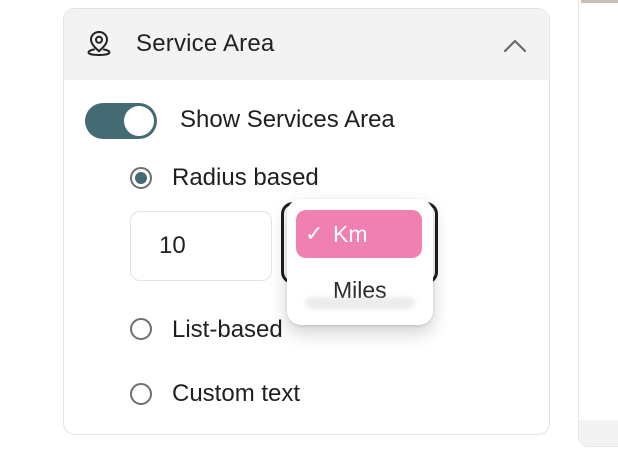  What do you see at coordinates (205, 43) in the screenshot?
I see `section-title: Service Area` at bounding box center [205, 43].